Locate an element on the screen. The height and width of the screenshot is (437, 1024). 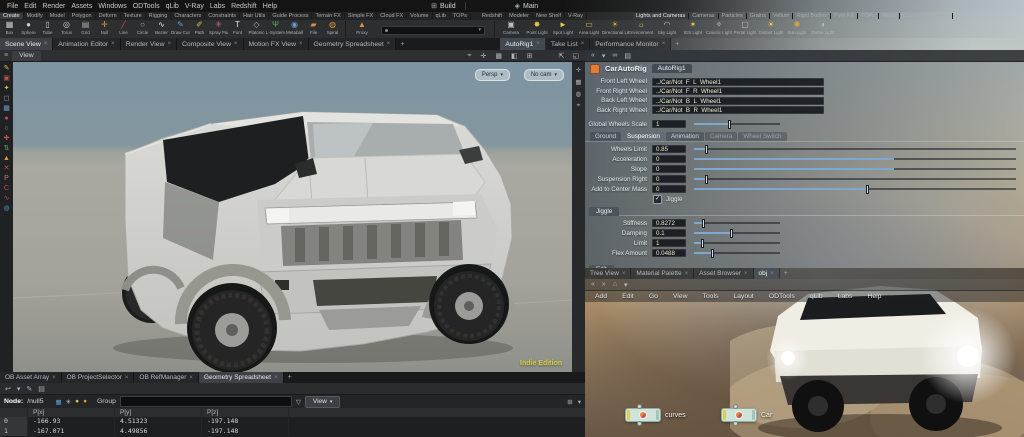
network-nav-icon: » is located at coordinates (604, 284).